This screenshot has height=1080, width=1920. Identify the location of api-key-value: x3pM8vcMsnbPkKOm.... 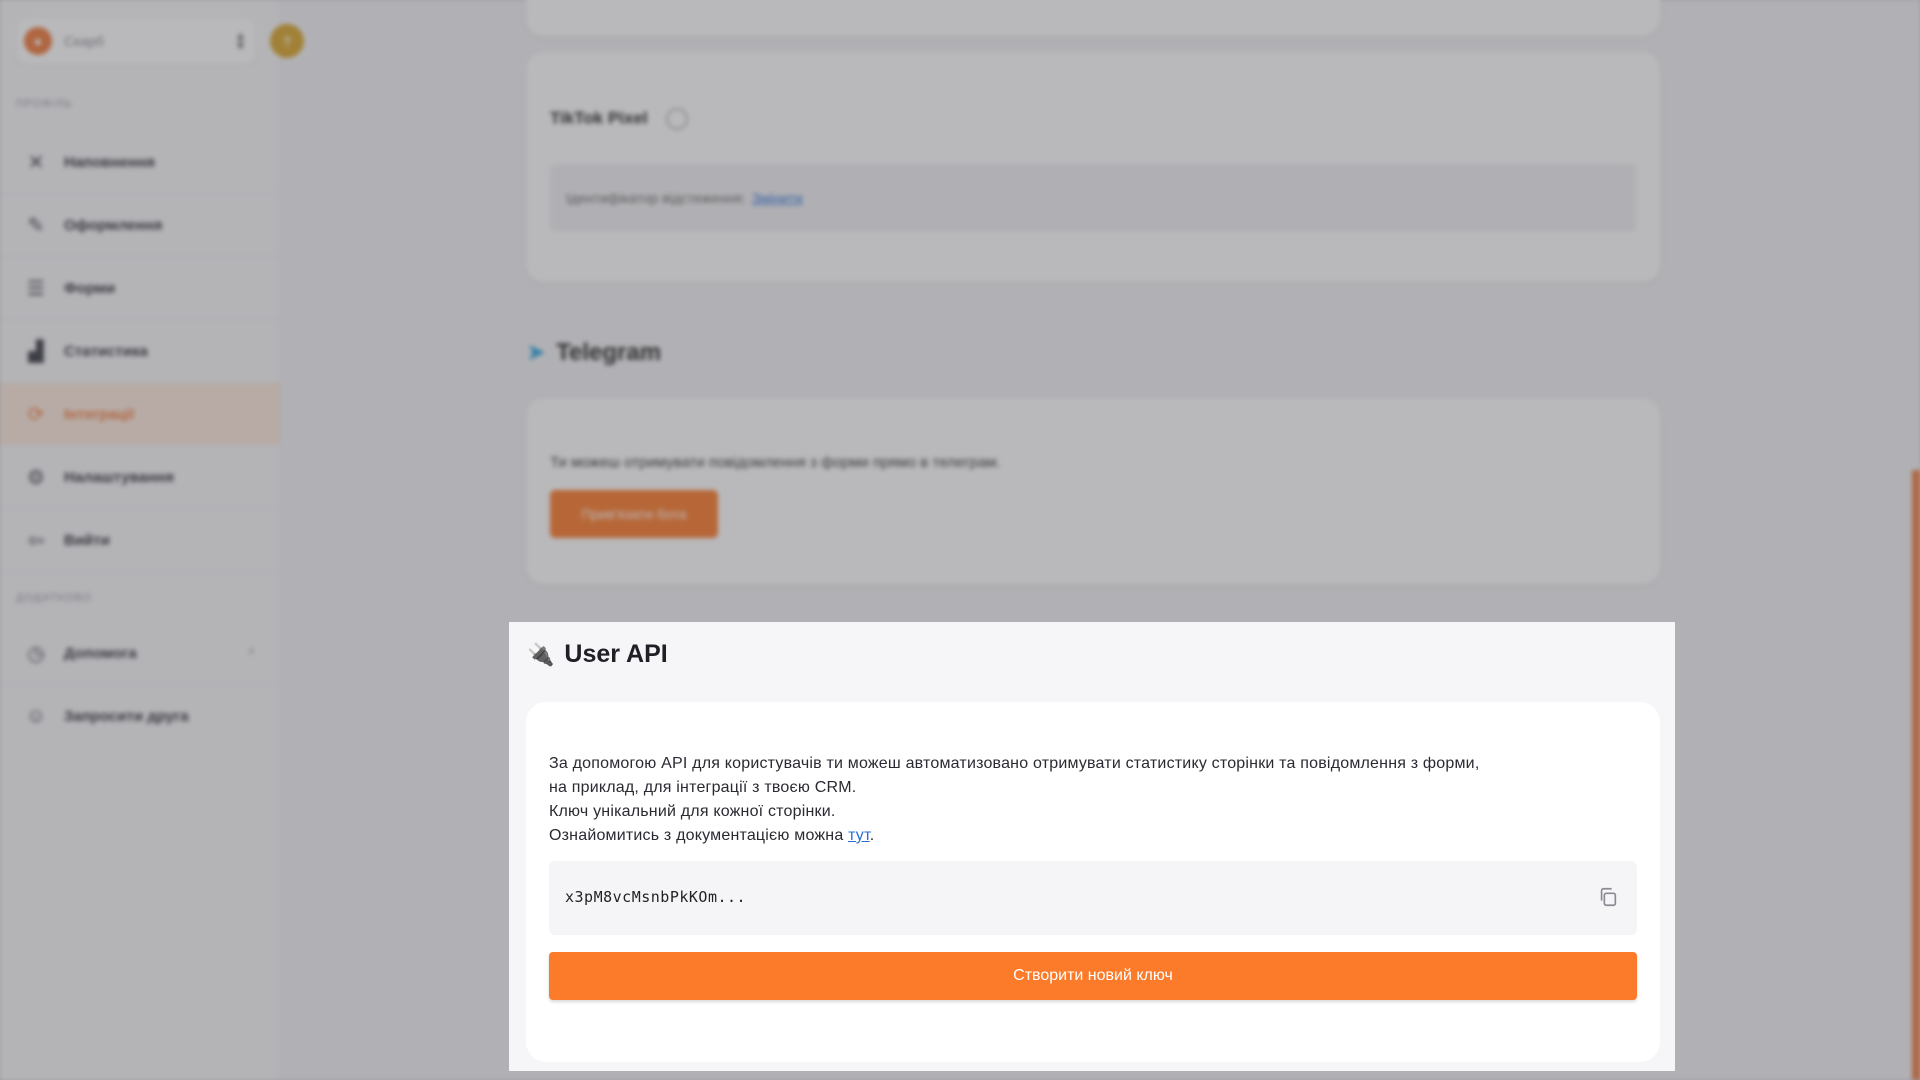
(656, 897).